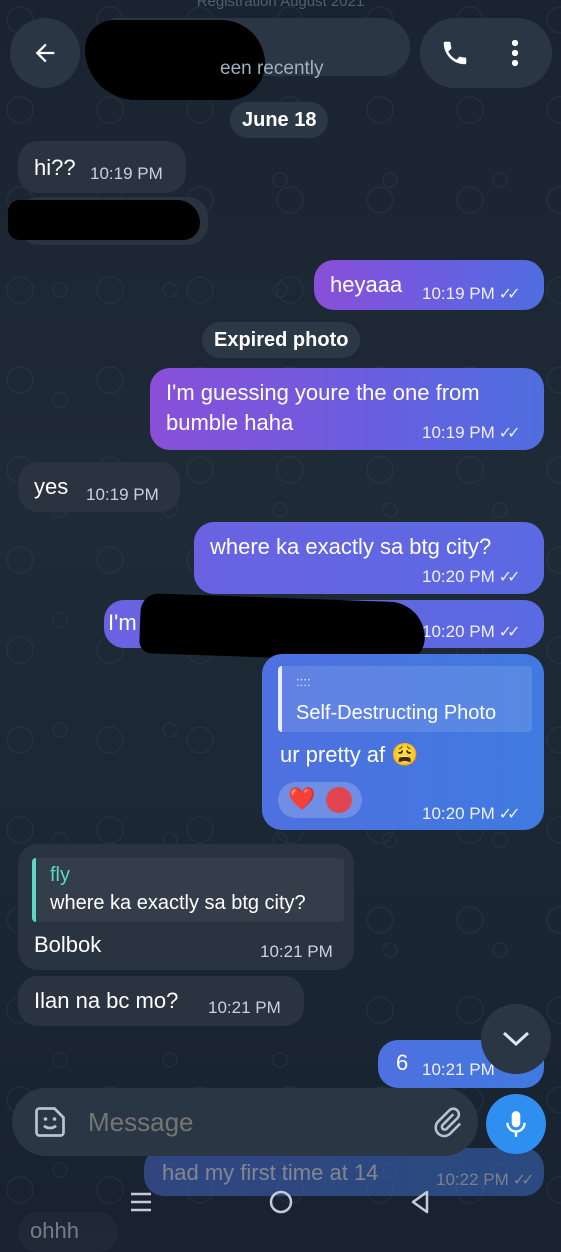 This screenshot has width=561, height=1252. Describe the element at coordinates (302, 798) in the screenshot. I see `heart-reaction-icon: ❤️` at that location.